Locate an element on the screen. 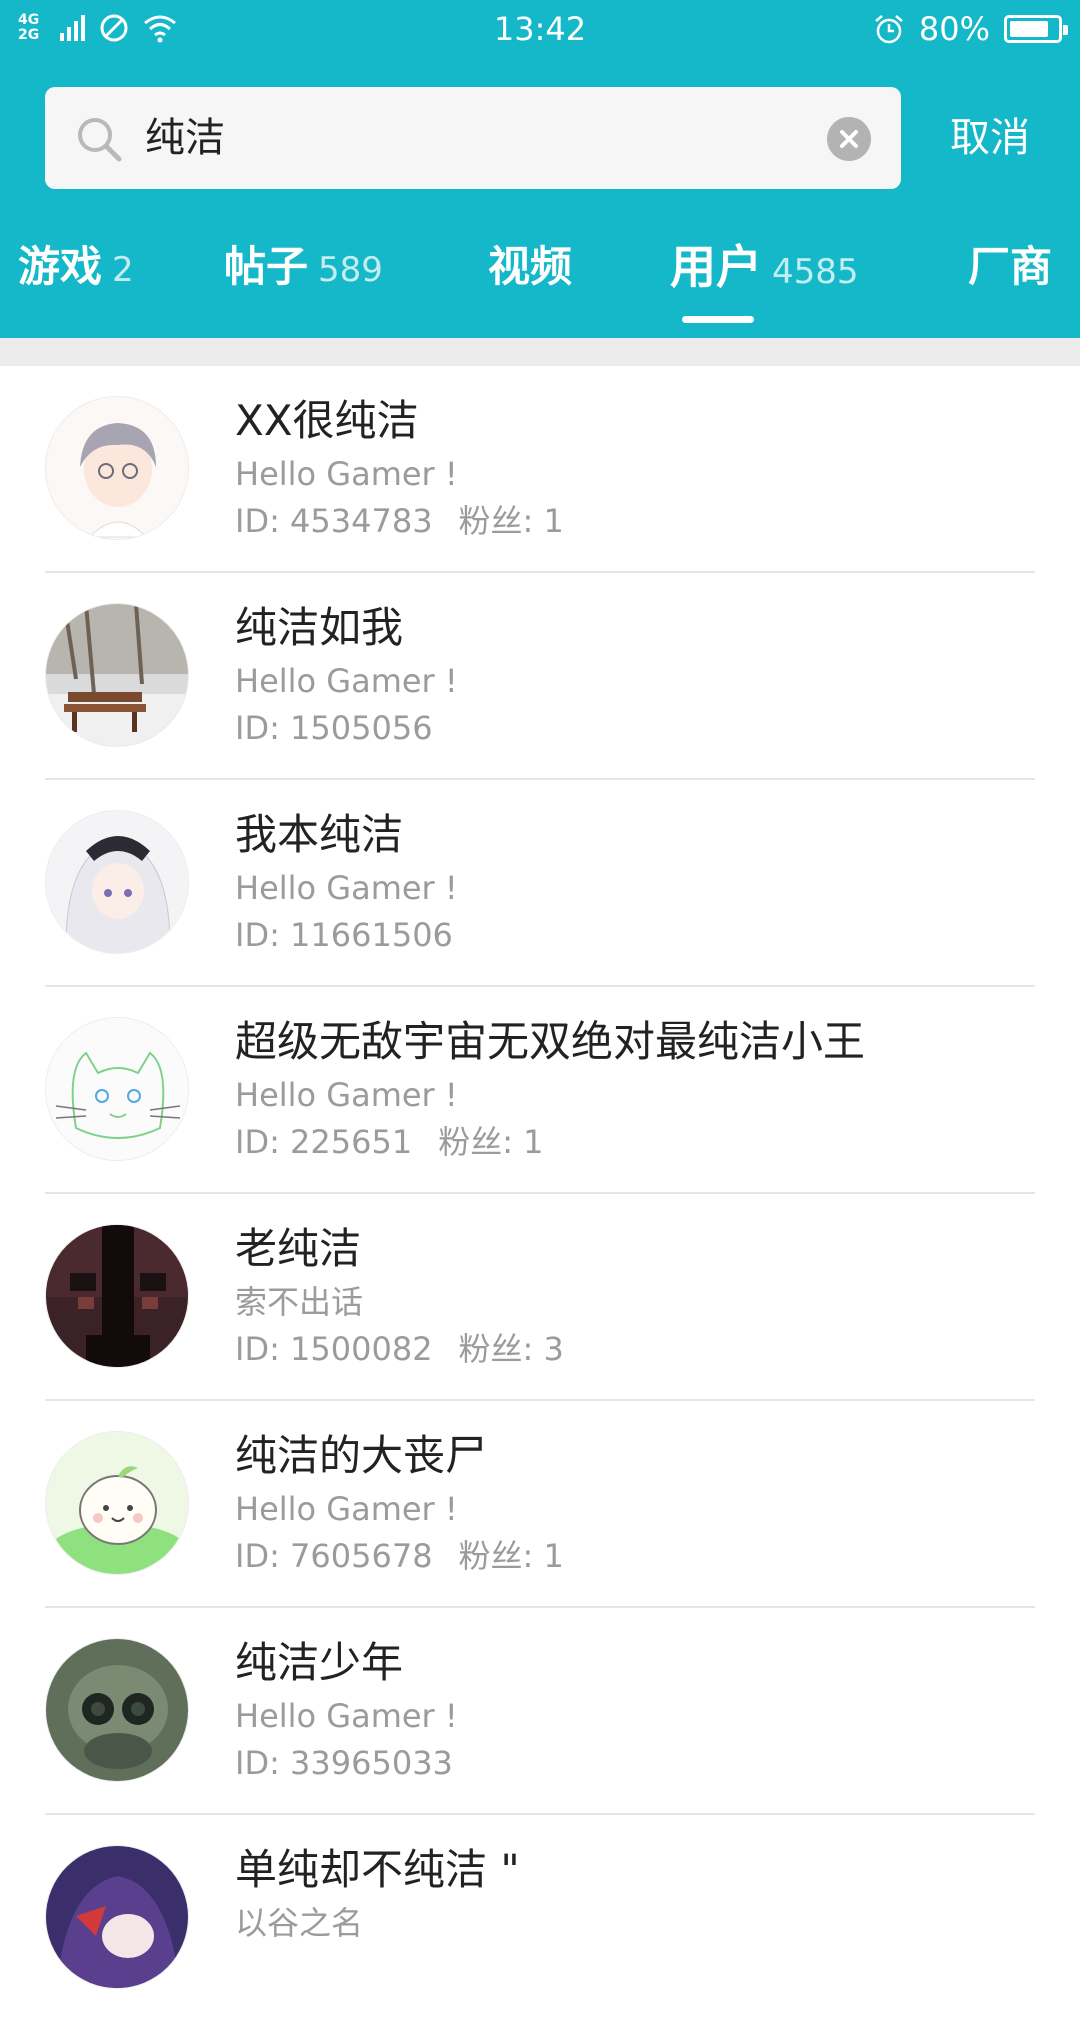 This screenshot has width=1080, height=2022. list-item: 单纯却不纯洁 " 以谷之名 is located at coordinates (540, 1918).